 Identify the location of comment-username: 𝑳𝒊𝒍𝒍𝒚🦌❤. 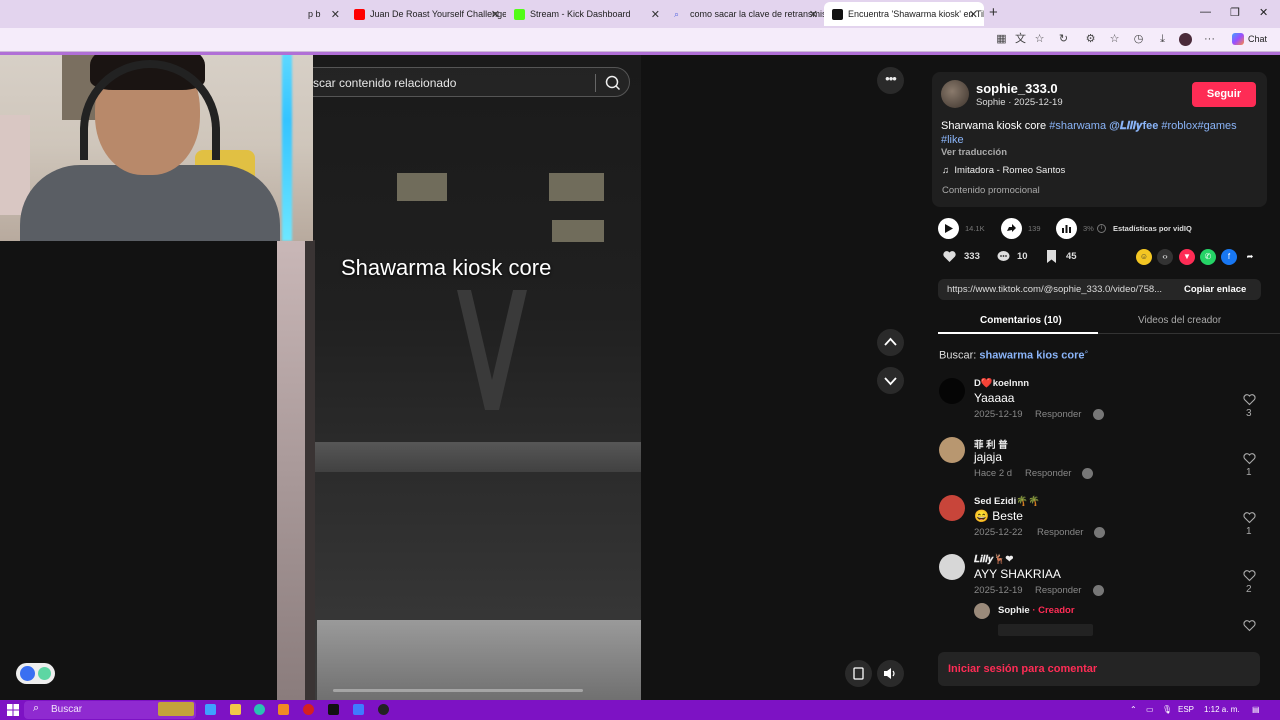
(993, 559).